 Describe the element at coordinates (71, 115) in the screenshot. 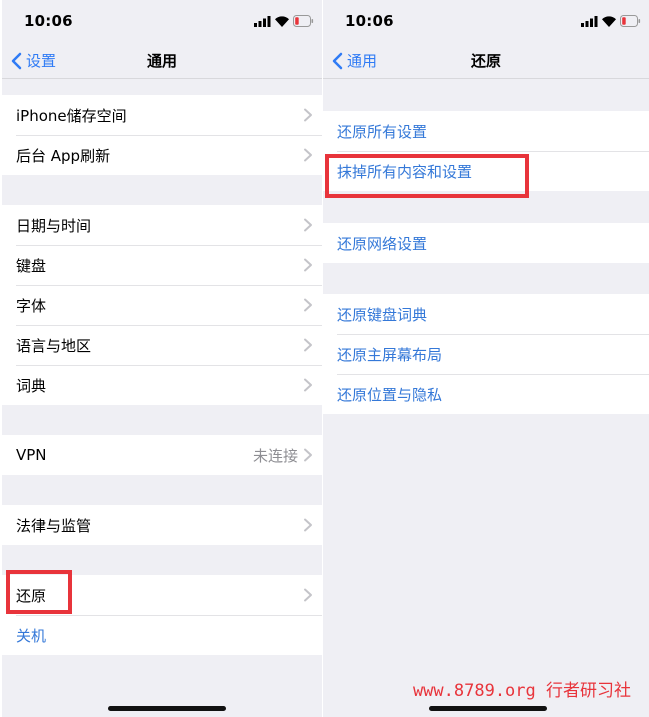

I see `row-label: iPhone储存空间` at that location.